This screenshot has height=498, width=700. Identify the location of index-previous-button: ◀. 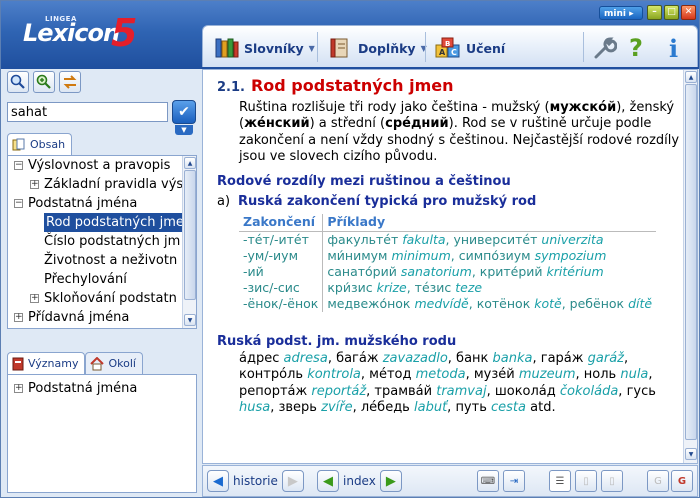
(328, 481).